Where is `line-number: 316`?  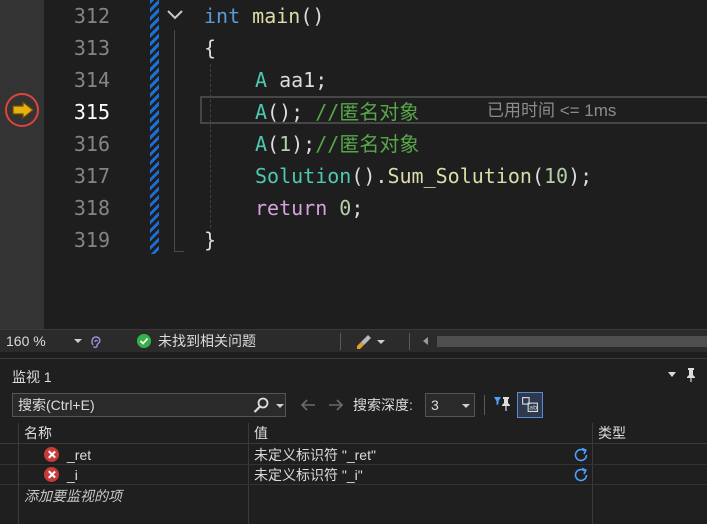
line-number: 316 is located at coordinates (91, 144).